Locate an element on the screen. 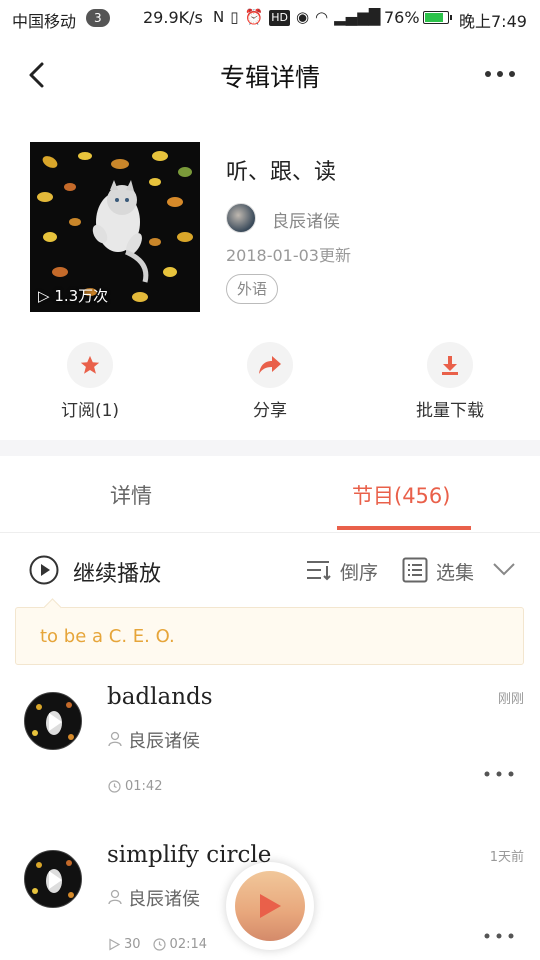 Image resolution: width=540 pixels, height=960 pixels. page-title: 专辑详情 is located at coordinates (269, 77).